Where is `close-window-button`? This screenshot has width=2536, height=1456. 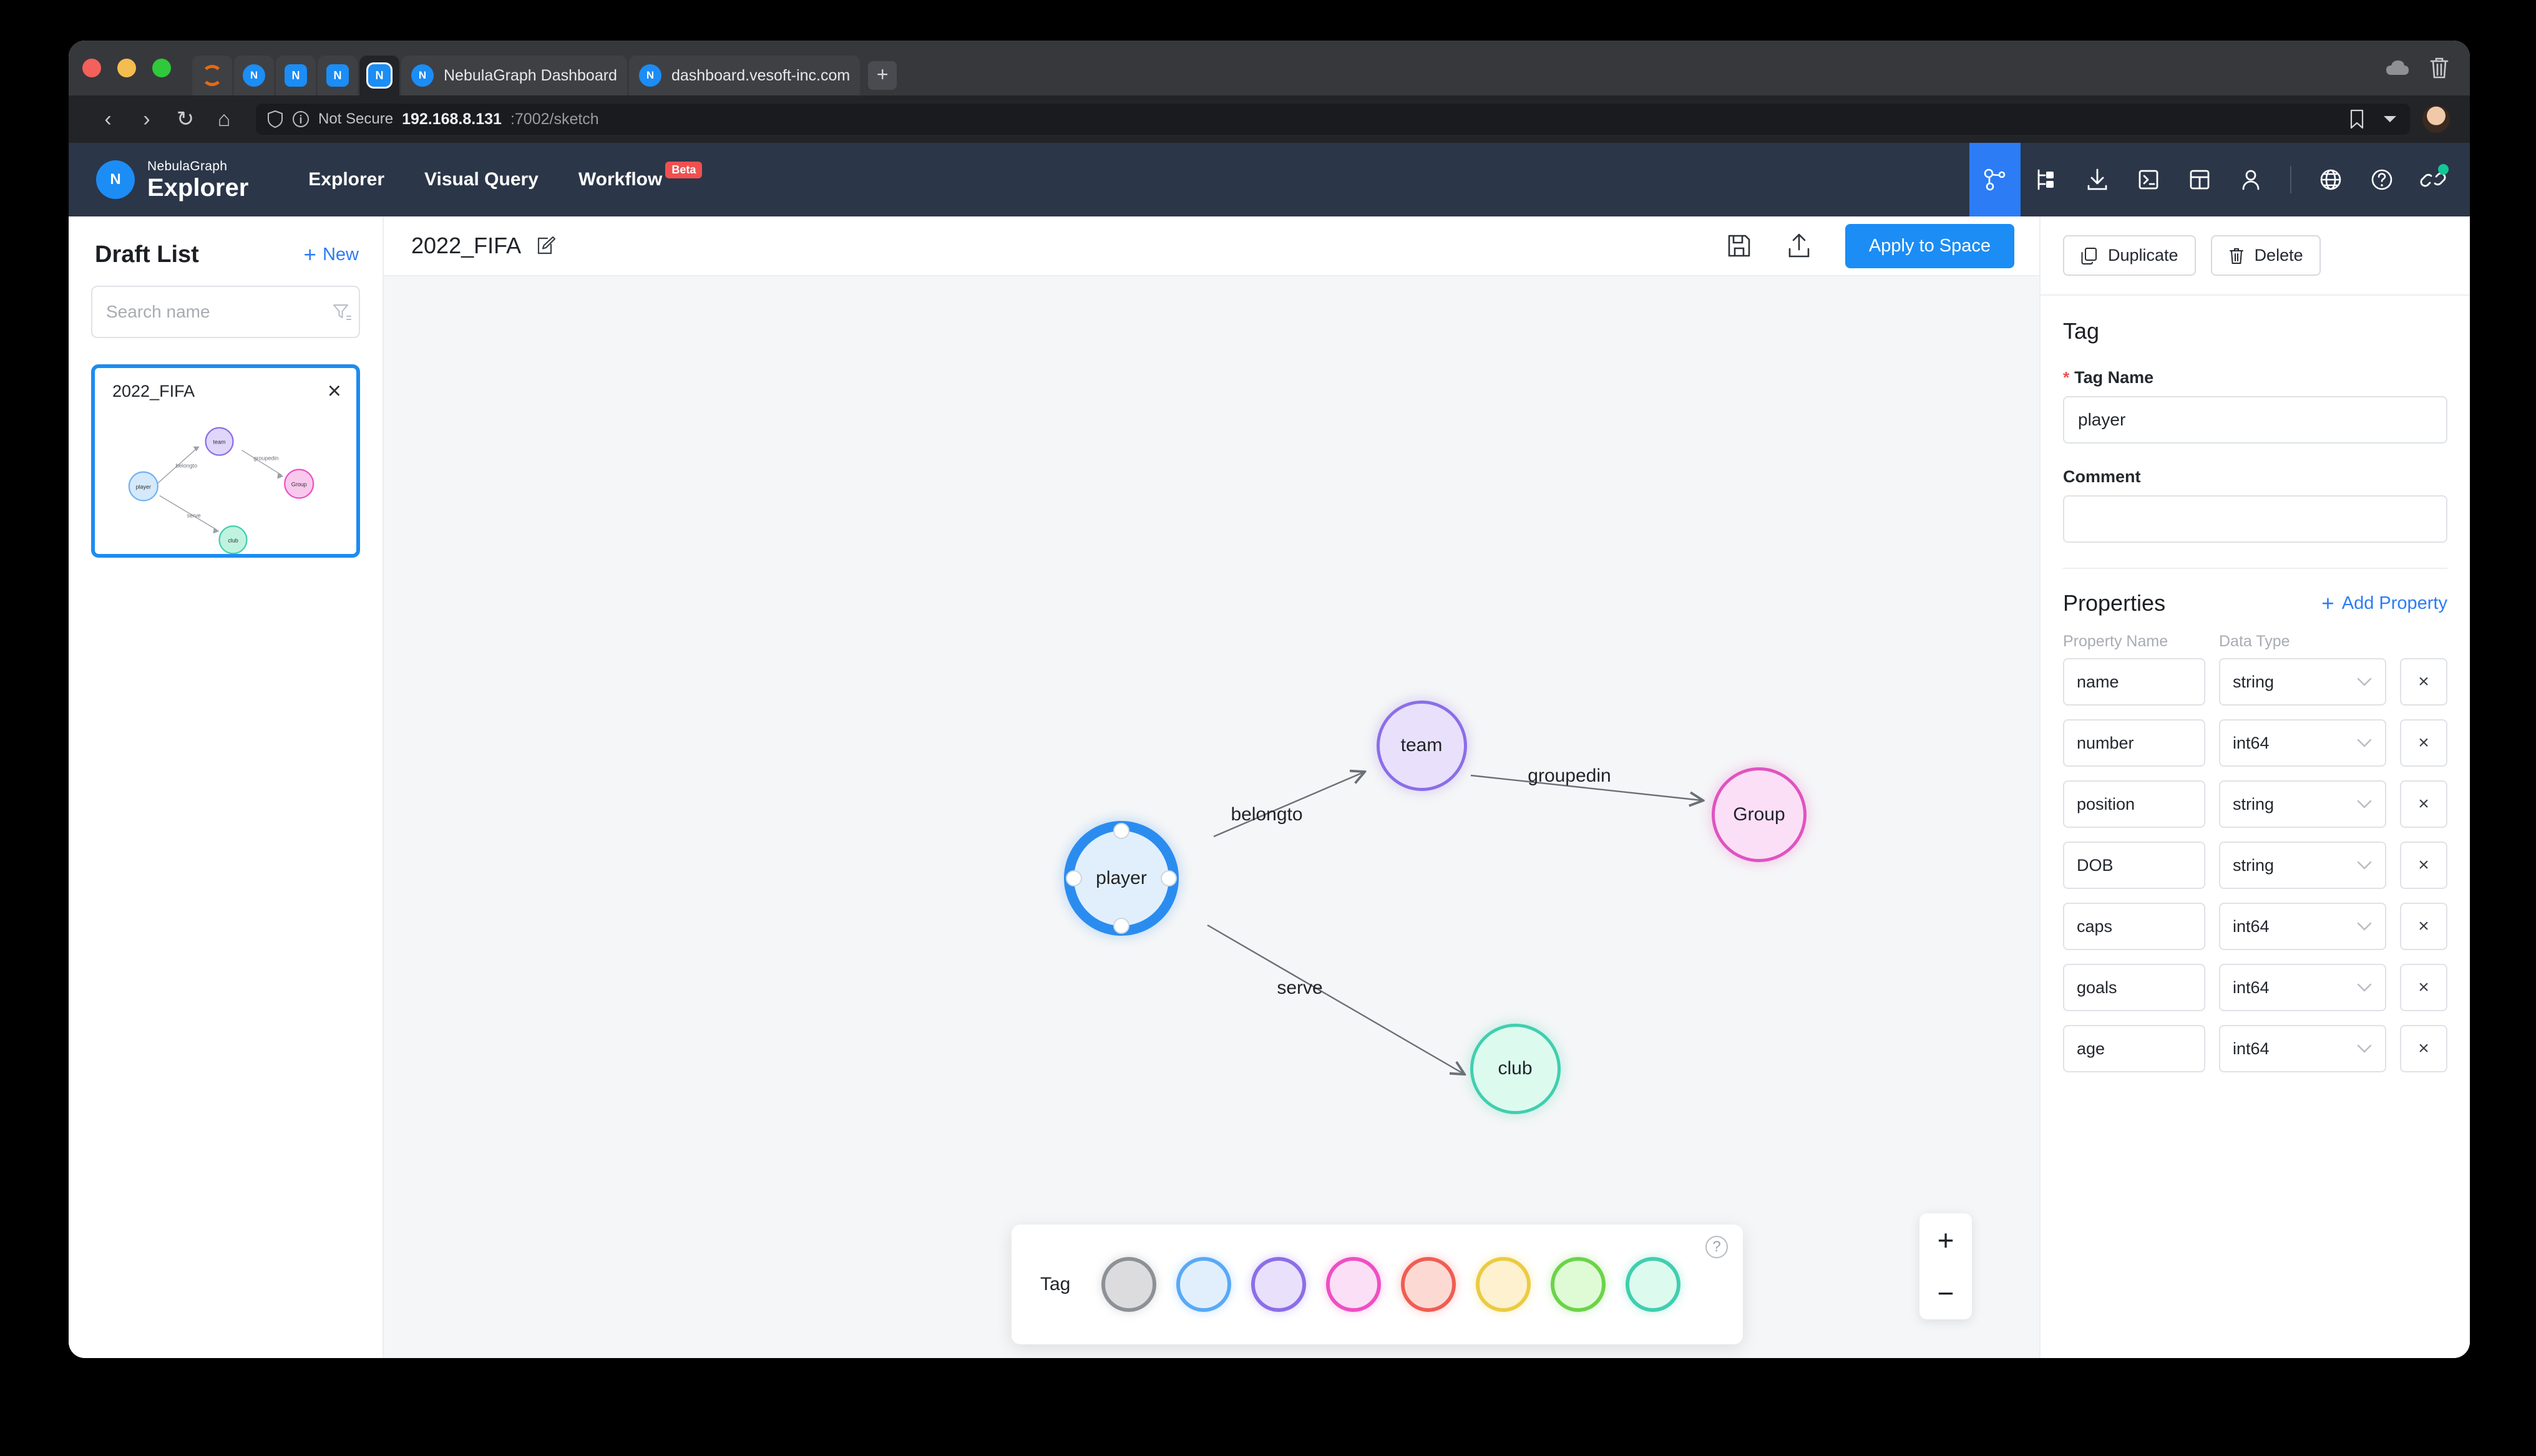
close-window-button is located at coordinates (91, 68).